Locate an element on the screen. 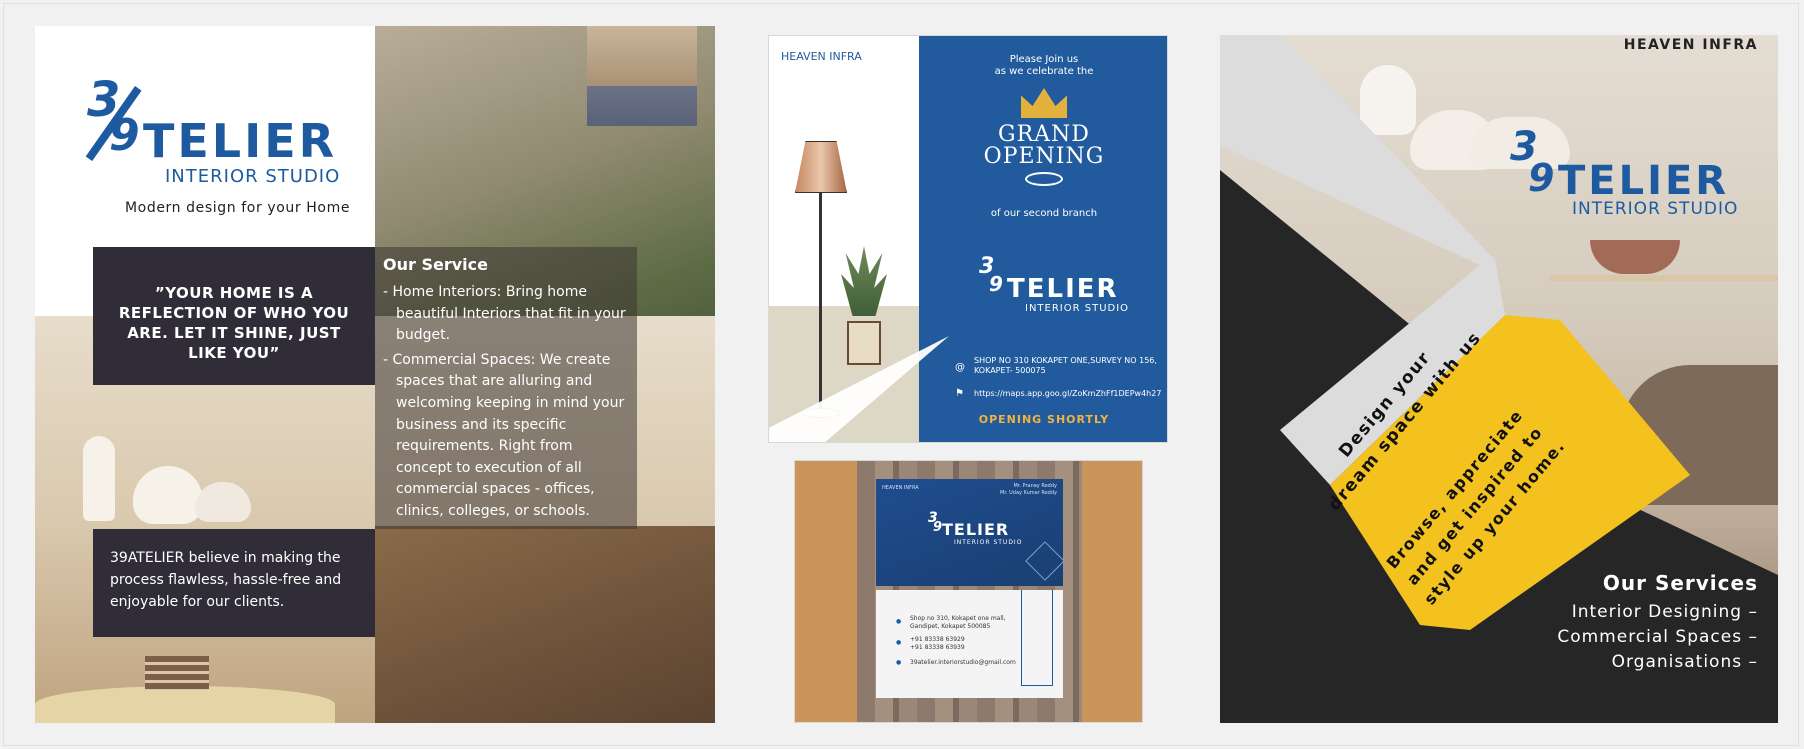 The image size is (1804, 749). card-phone-1: +91 83338 63929 is located at coordinates (937, 639).